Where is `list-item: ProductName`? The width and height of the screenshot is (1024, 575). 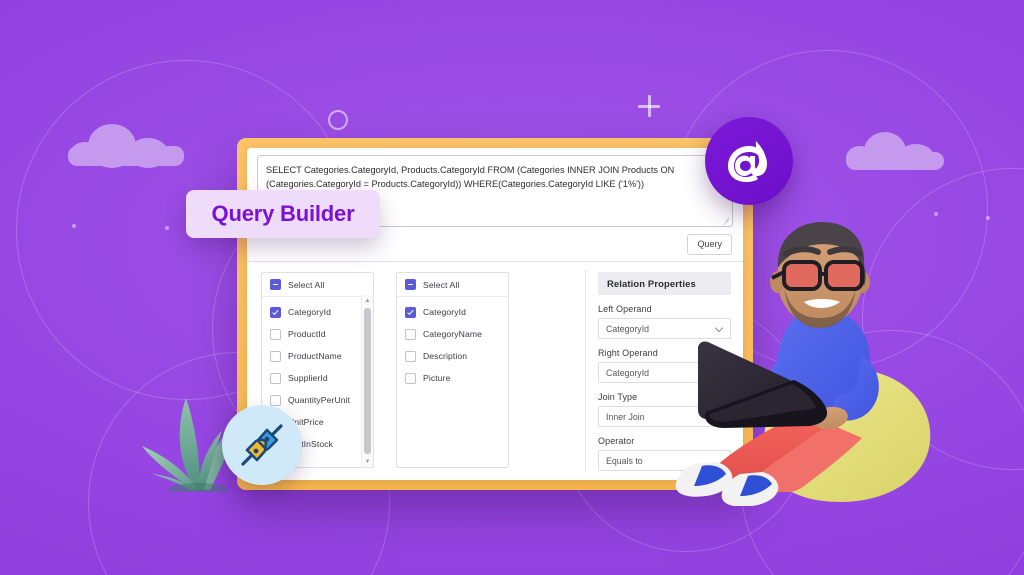 list-item: ProductName is located at coordinates (318, 356).